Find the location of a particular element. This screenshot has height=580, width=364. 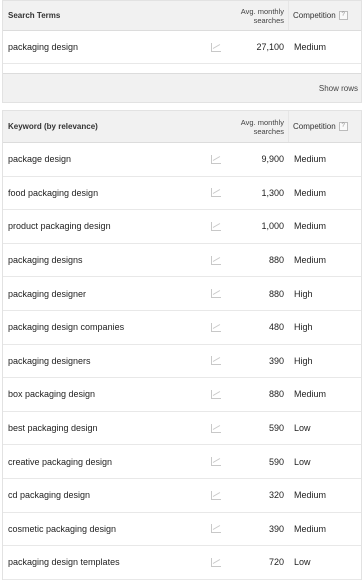

avg-monthly-searches: 320 is located at coordinates (276, 495).